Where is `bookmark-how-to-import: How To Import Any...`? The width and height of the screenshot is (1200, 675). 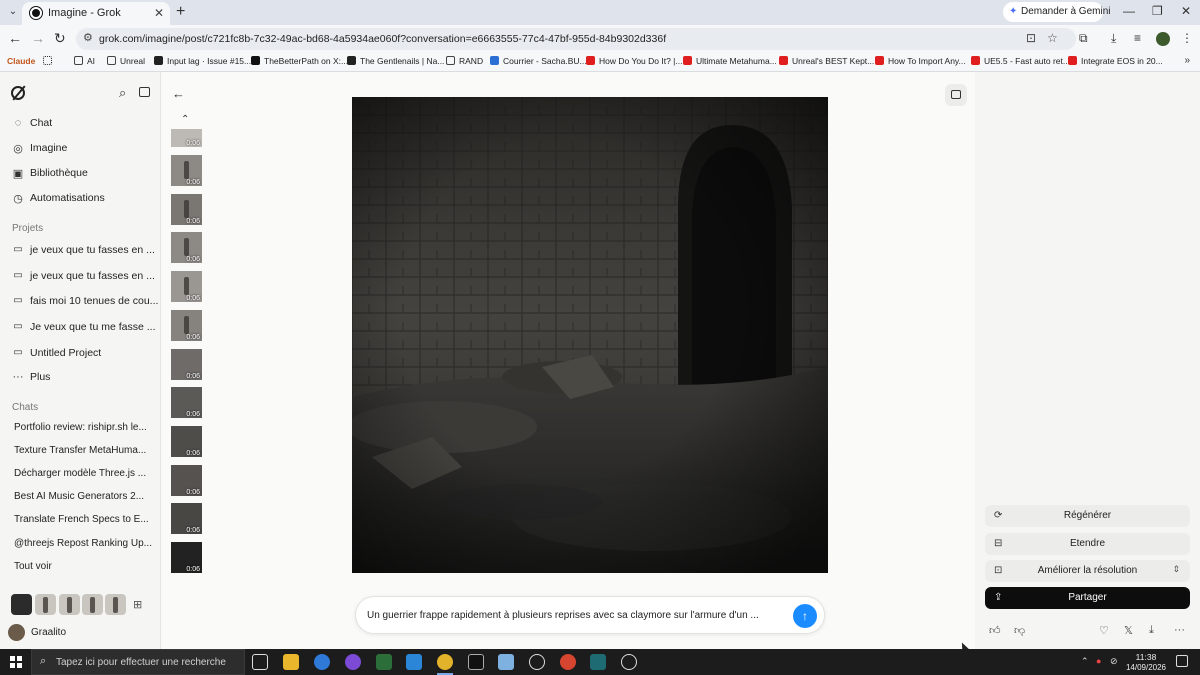
bookmark-how-to-import: How To Import Any... is located at coordinates (920, 61).